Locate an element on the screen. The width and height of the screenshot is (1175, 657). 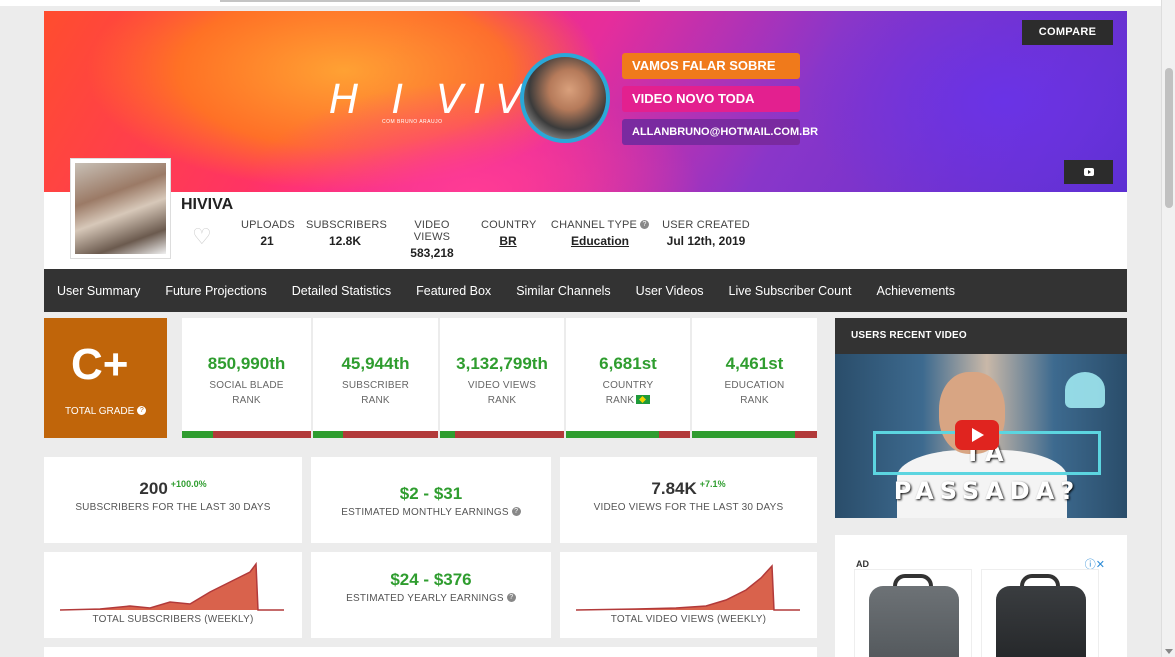
rank-label-line: SOCIAL BLADE is located at coordinates (246, 385).